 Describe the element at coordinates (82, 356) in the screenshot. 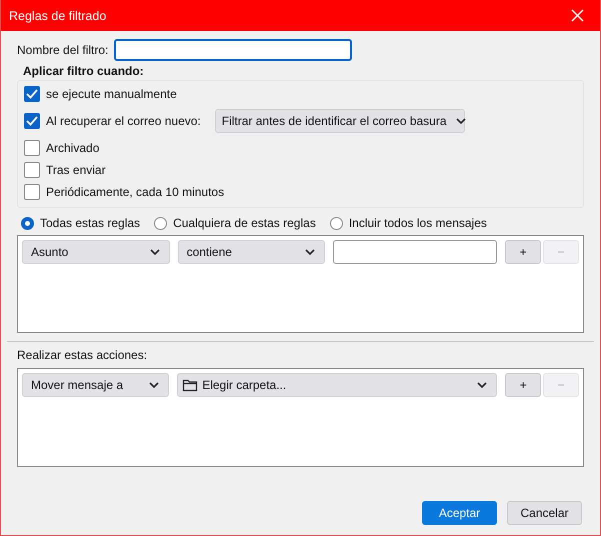

I see `section-label: Realizar estas acciones:` at that location.